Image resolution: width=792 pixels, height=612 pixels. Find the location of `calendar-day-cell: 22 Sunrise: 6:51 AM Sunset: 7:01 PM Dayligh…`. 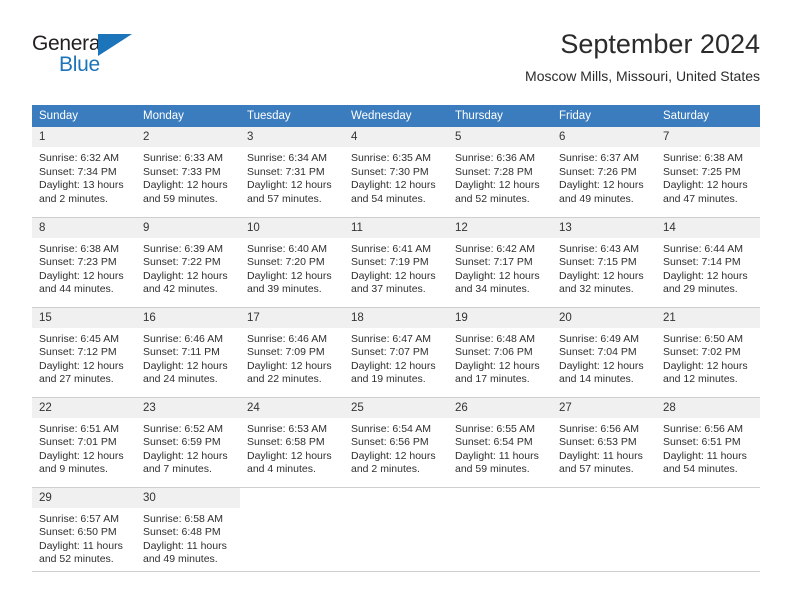

calendar-day-cell: 22 Sunrise: 6:51 AM Sunset: 7:01 PM Dayligh… is located at coordinates (84, 442).